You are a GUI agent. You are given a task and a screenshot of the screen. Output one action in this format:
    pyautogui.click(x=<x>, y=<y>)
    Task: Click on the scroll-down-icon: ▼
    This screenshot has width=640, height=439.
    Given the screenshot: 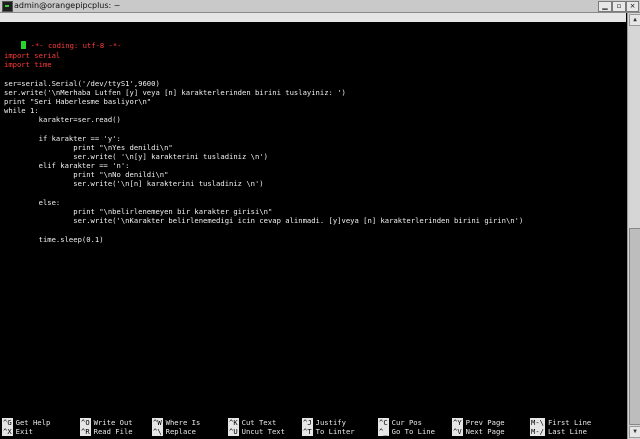 What is the action you would take?
    pyautogui.click(x=634, y=432)
    